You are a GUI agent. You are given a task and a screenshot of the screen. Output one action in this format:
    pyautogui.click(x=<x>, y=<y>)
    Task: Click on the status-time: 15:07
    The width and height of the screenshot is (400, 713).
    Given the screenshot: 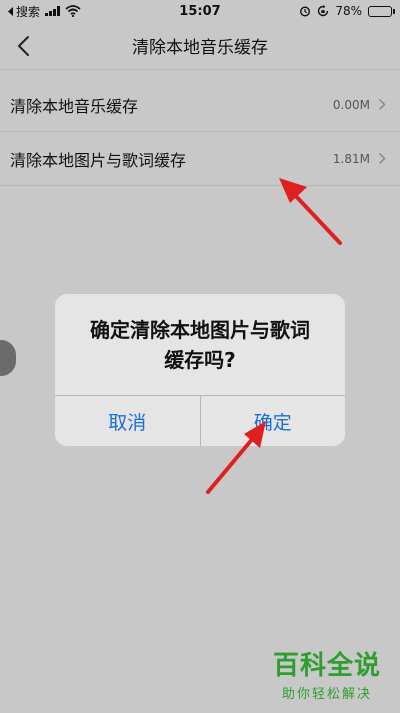 What is the action you would take?
    pyautogui.click(x=200, y=11)
    